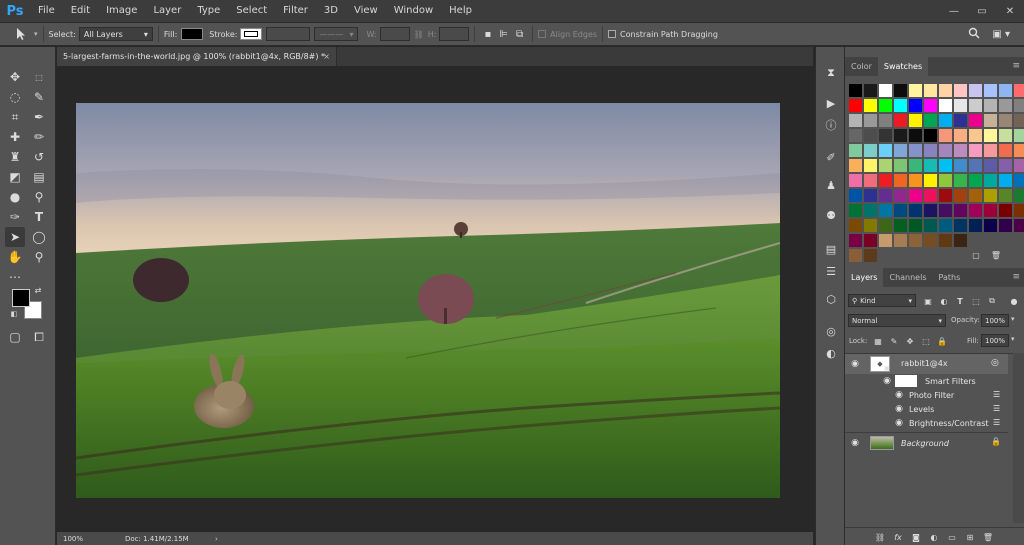  Describe the element at coordinates (974, 34) in the screenshot. I see `search-icon` at that location.